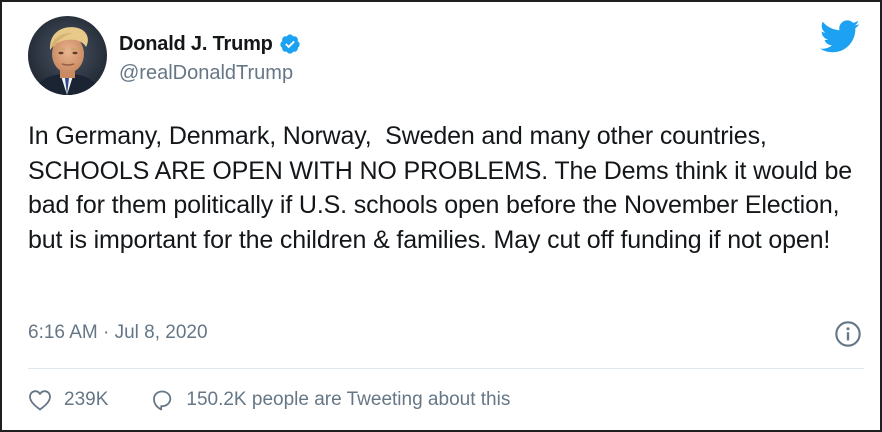 The height and width of the screenshot is (432, 882). Describe the element at coordinates (206, 73) in the screenshot. I see `author-handle: @realDonaldTrump` at that location.